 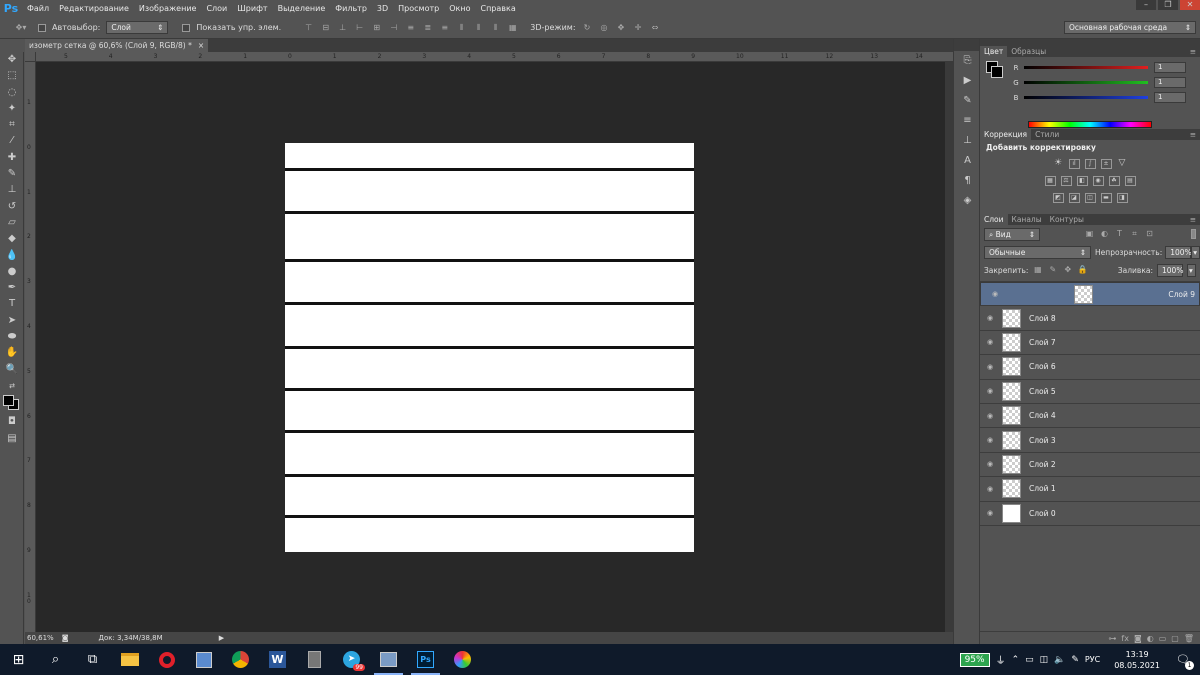 What do you see at coordinates (1134, 234) in the screenshot?
I see `filter-shape-icon: ⌗` at bounding box center [1134, 234].